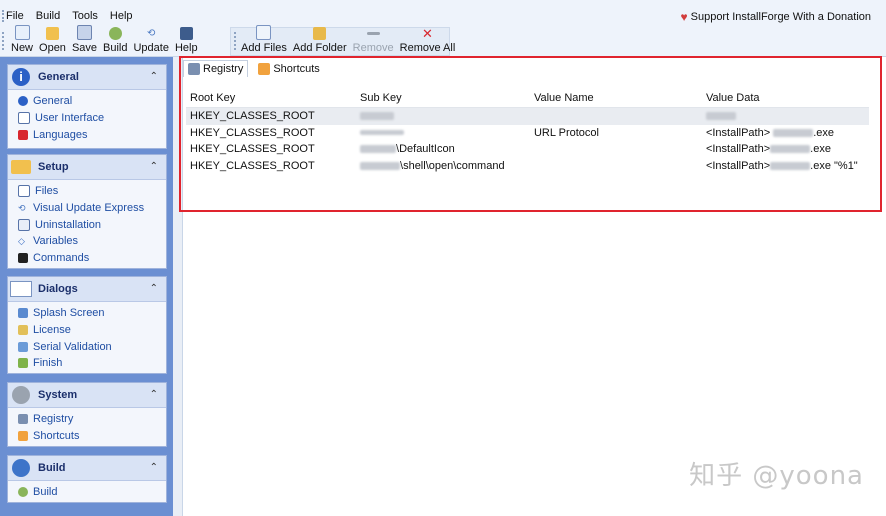 This screenshot has height=516, width=886. Describe the element at coordinates (58, 395) in the screenshot. I see `panel-system-title: System` at that location.